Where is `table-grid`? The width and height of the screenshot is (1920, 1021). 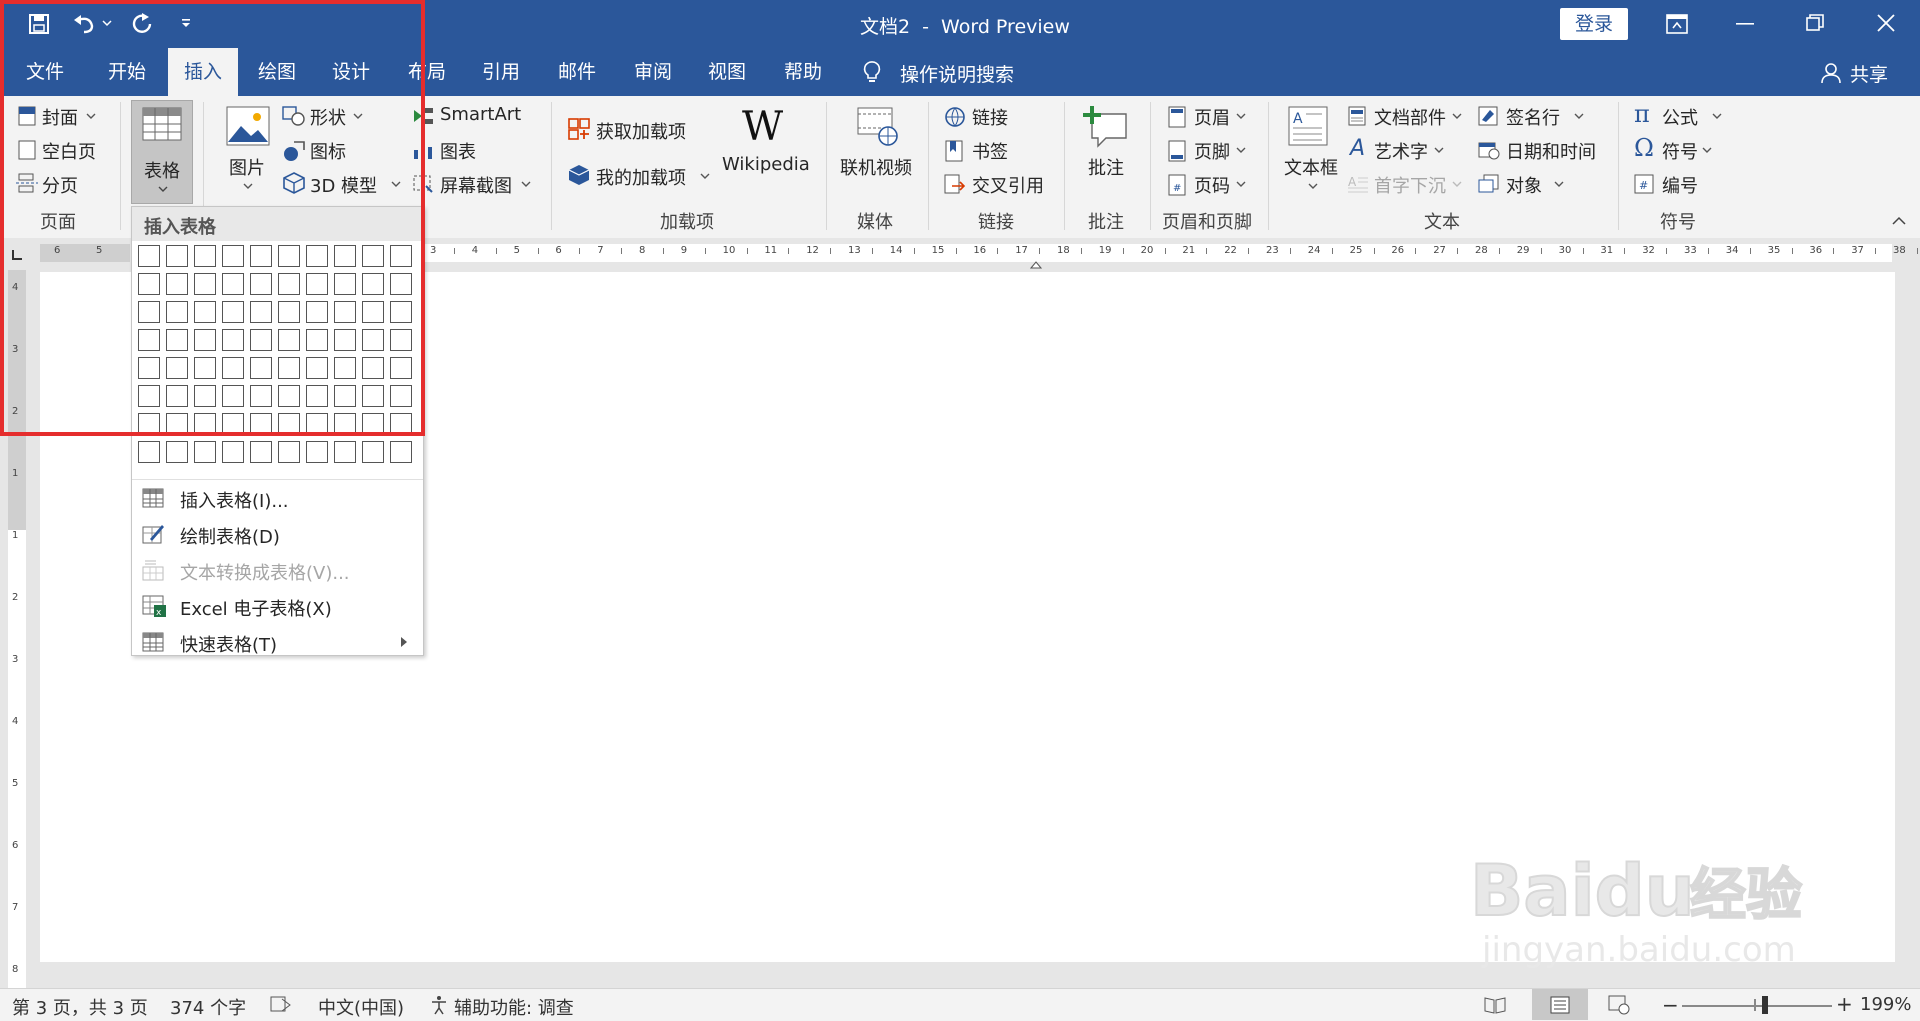 table-grid is located at coordinates (278, 354).